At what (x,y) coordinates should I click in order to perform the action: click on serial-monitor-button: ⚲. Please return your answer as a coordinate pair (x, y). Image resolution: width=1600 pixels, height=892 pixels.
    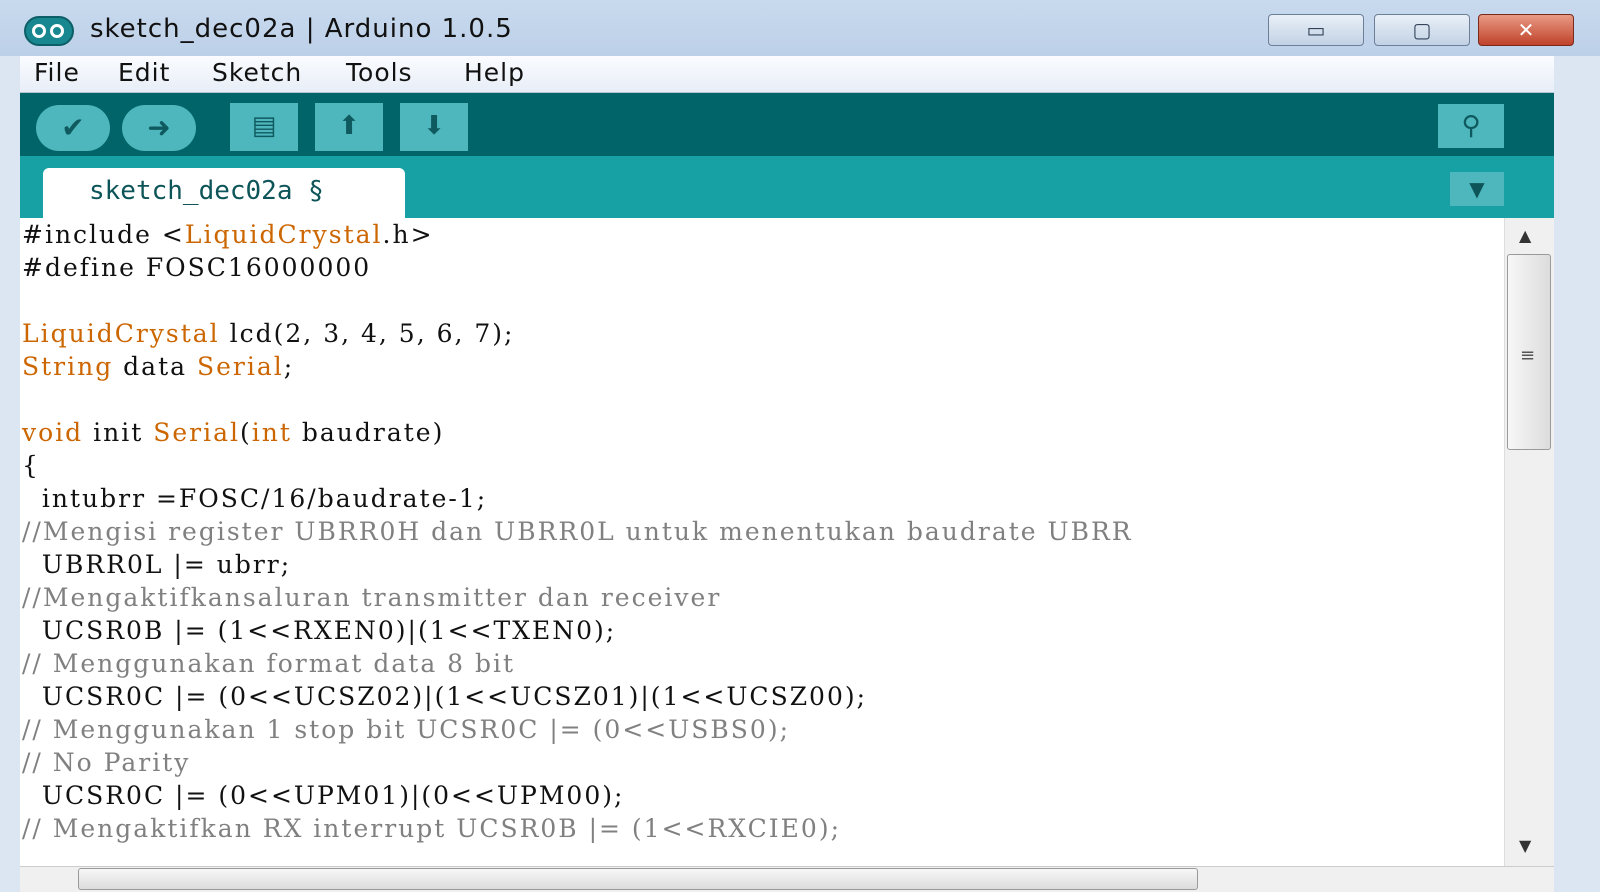
    Looking at the image, I should click on (1471, 126).